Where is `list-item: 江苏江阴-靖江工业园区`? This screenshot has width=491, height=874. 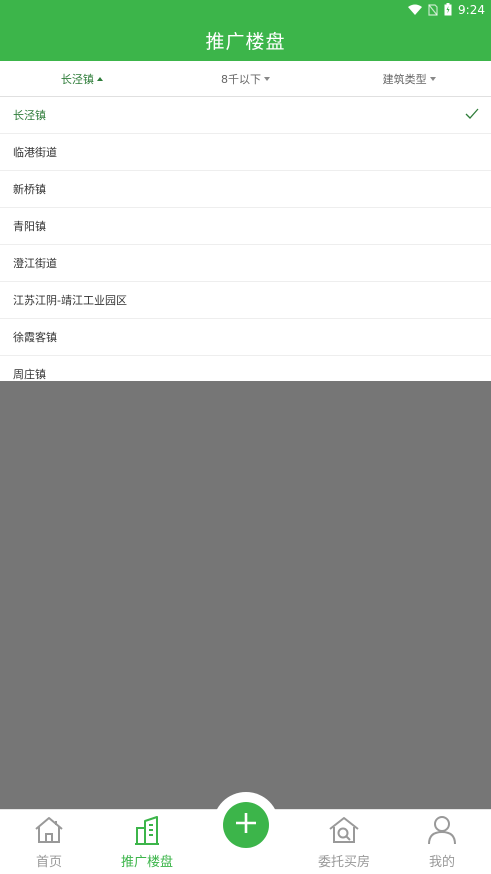 list-item: 江苏江阴-靖江工业园区 is located at coordinates (245, 300).